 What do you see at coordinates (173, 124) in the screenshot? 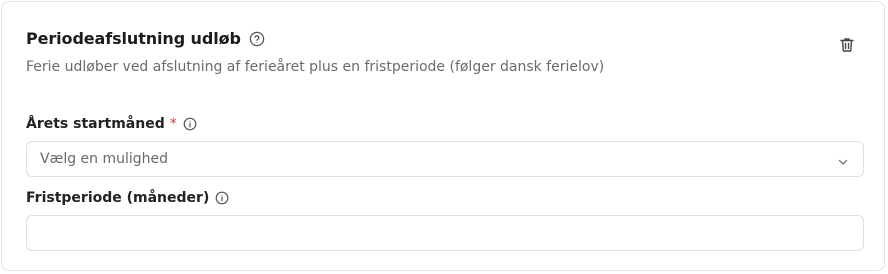
I see `required-marker: *` at bounding box center [173, 124].